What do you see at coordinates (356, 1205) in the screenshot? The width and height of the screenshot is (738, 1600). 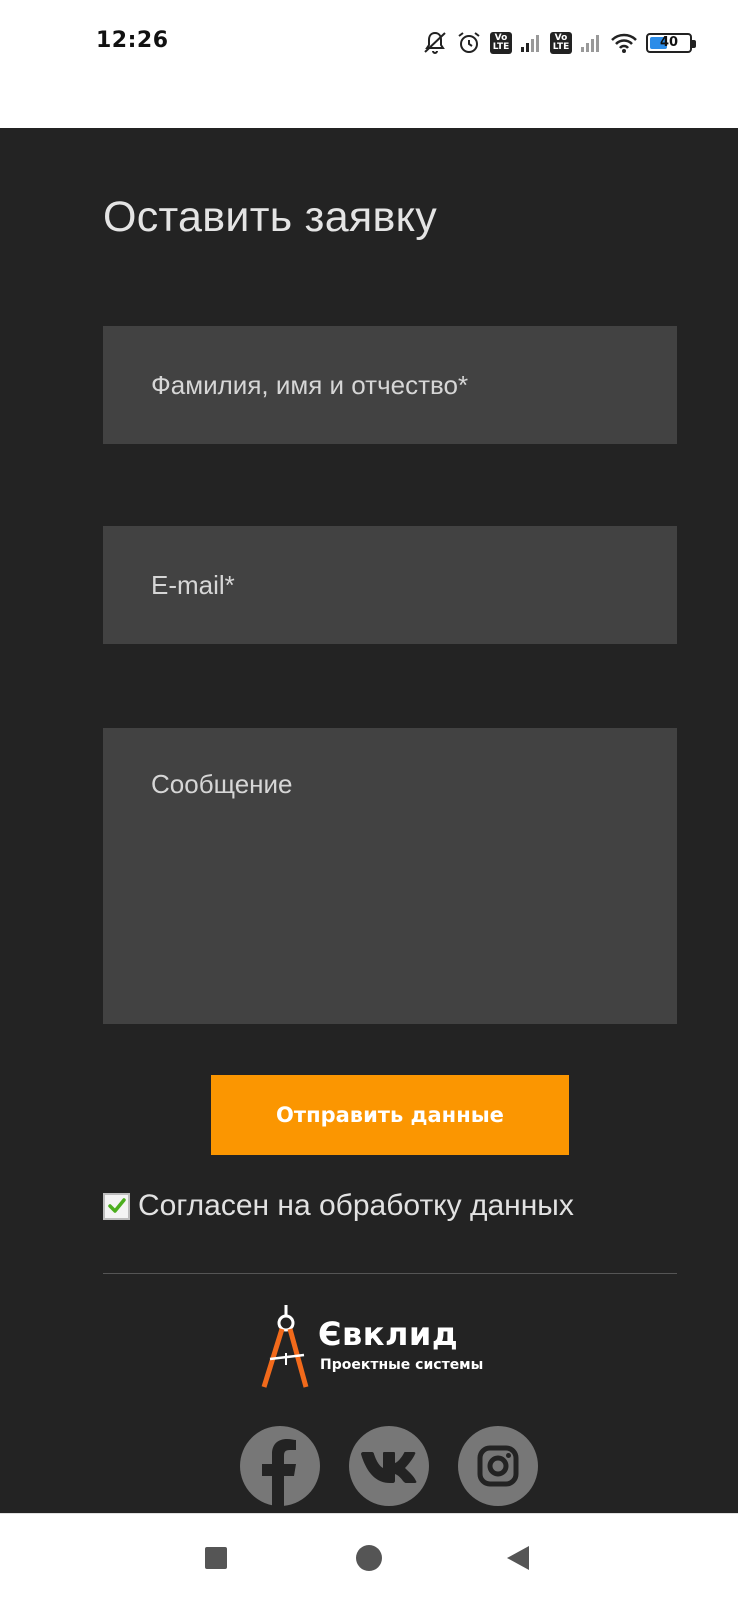 I see `consent-label: Согласен на обработку данных` at bounding box center [356, 1205].